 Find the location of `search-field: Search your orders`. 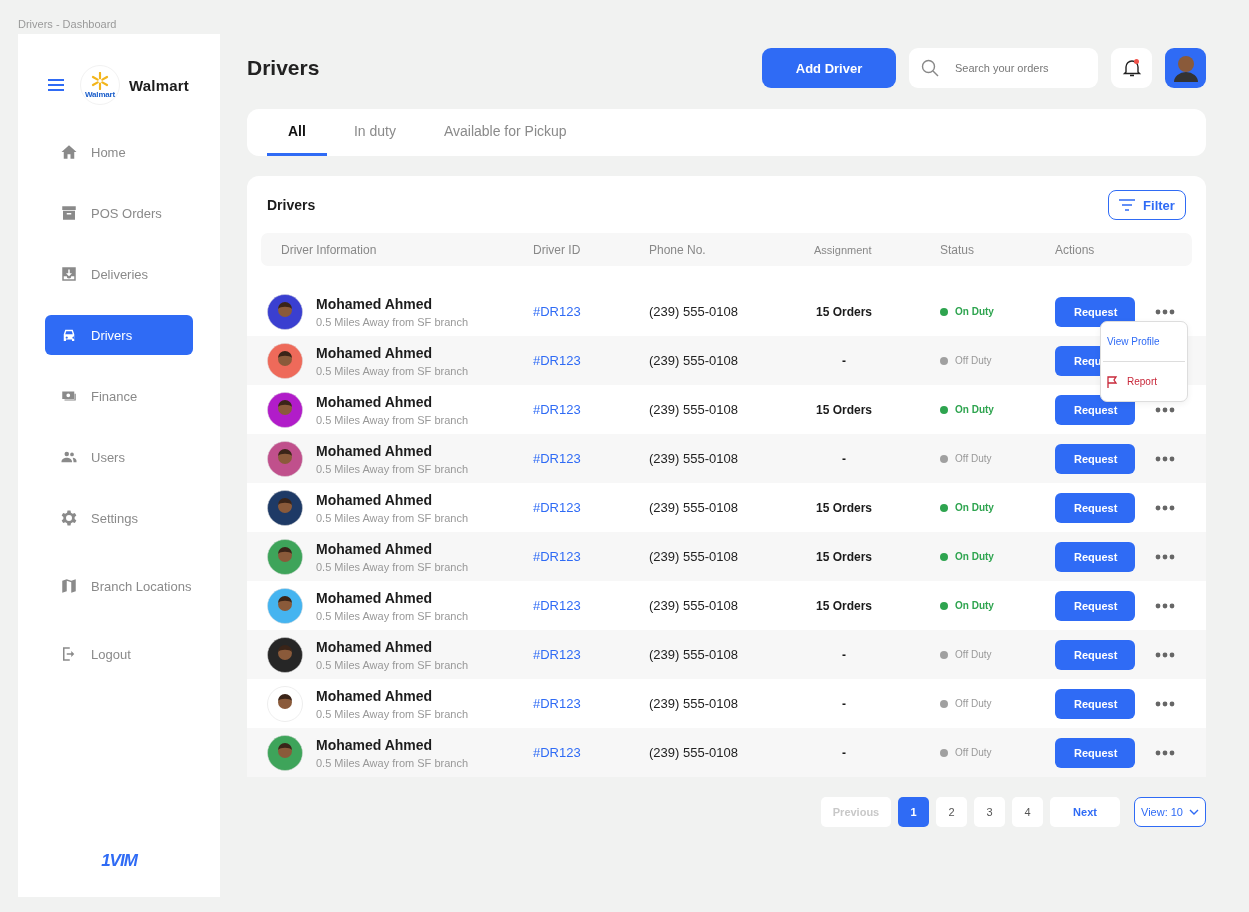

search-field: Search your orders is located at coordinates (1003, 68).